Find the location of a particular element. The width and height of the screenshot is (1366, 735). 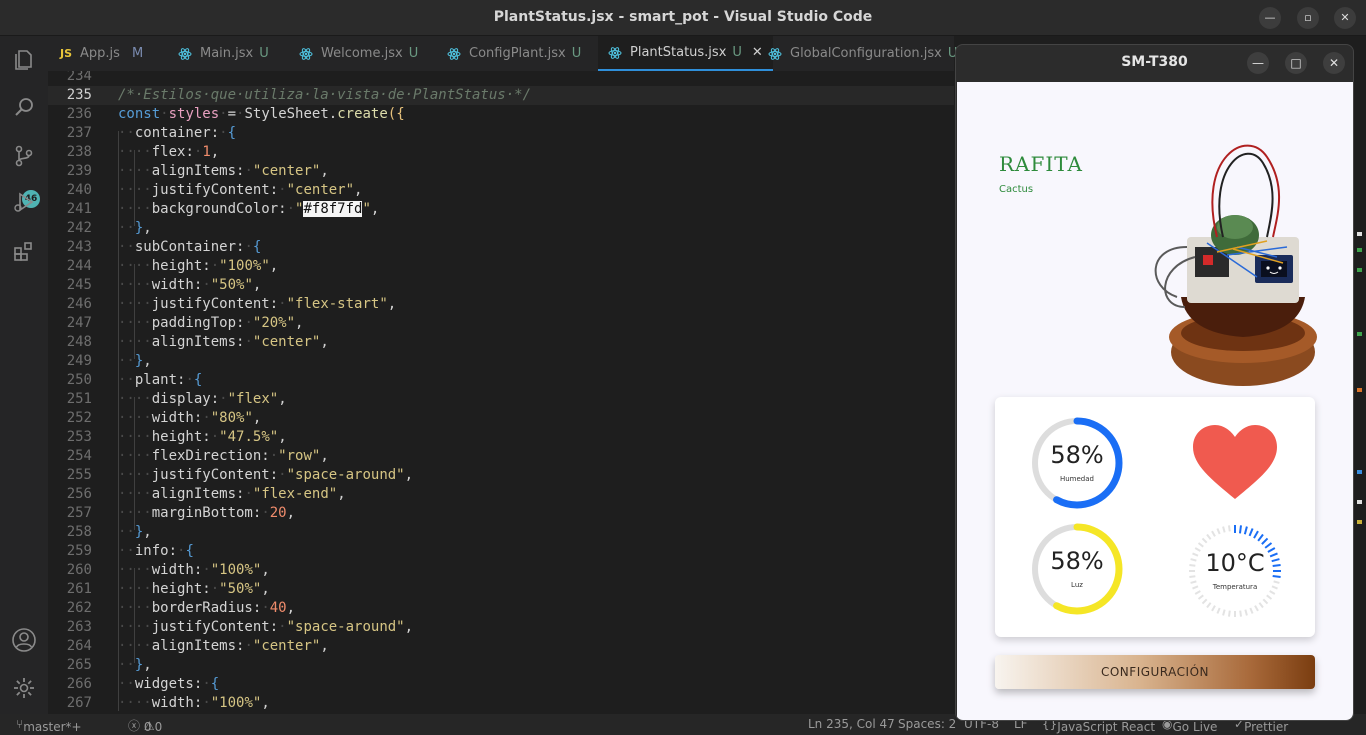

tab-configplant-jsx: ConfigPlant.jsx U is located at coordinates (514, 53).